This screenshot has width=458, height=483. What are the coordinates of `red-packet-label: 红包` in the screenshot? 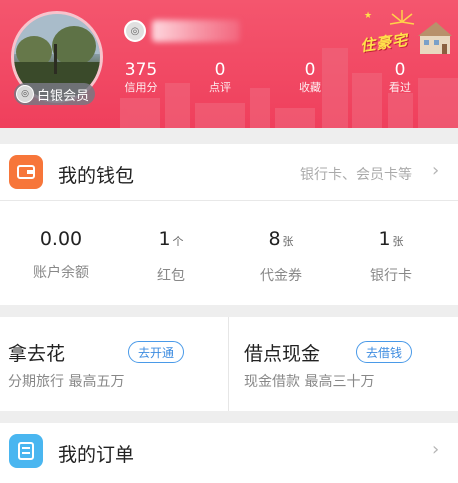 It's located at (171, 276).